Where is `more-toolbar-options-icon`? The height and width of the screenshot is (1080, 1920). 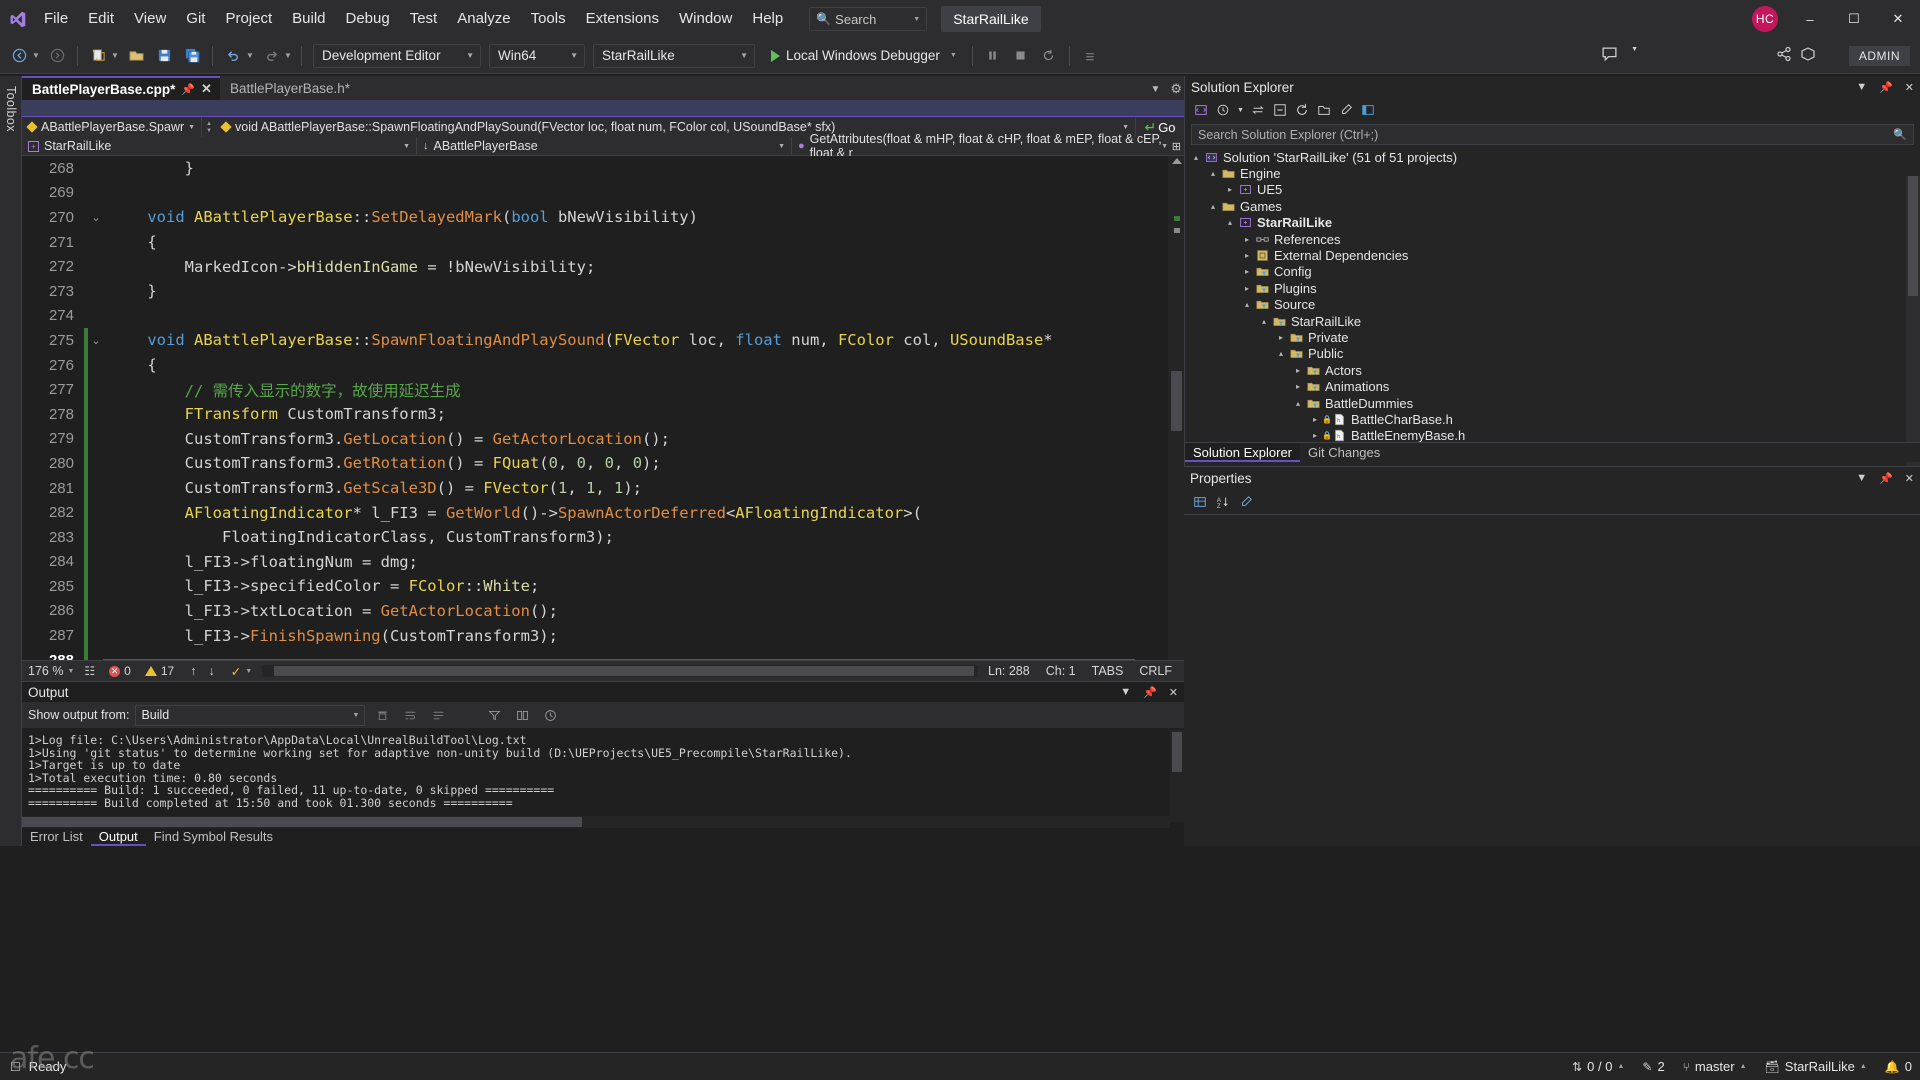 more-toolbar-options-icon is located at coordinates (1090, 56).